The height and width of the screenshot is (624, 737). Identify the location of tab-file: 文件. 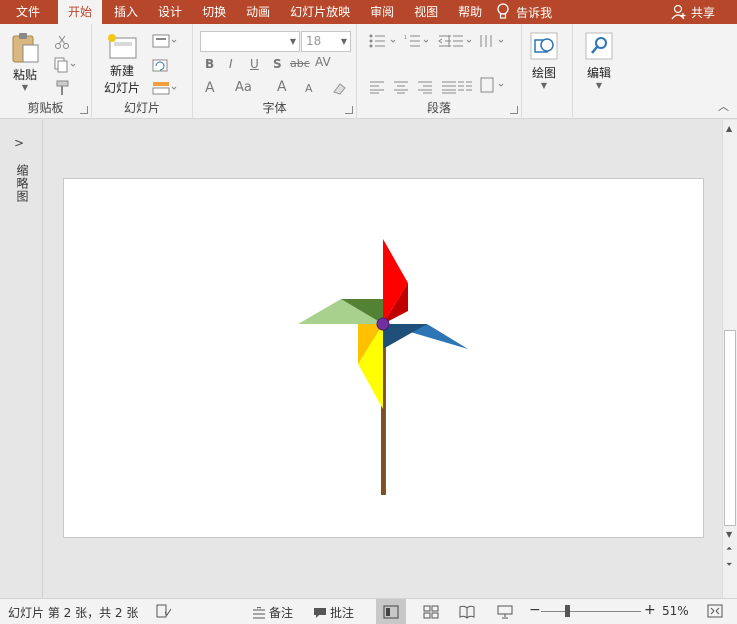
(28, 12).